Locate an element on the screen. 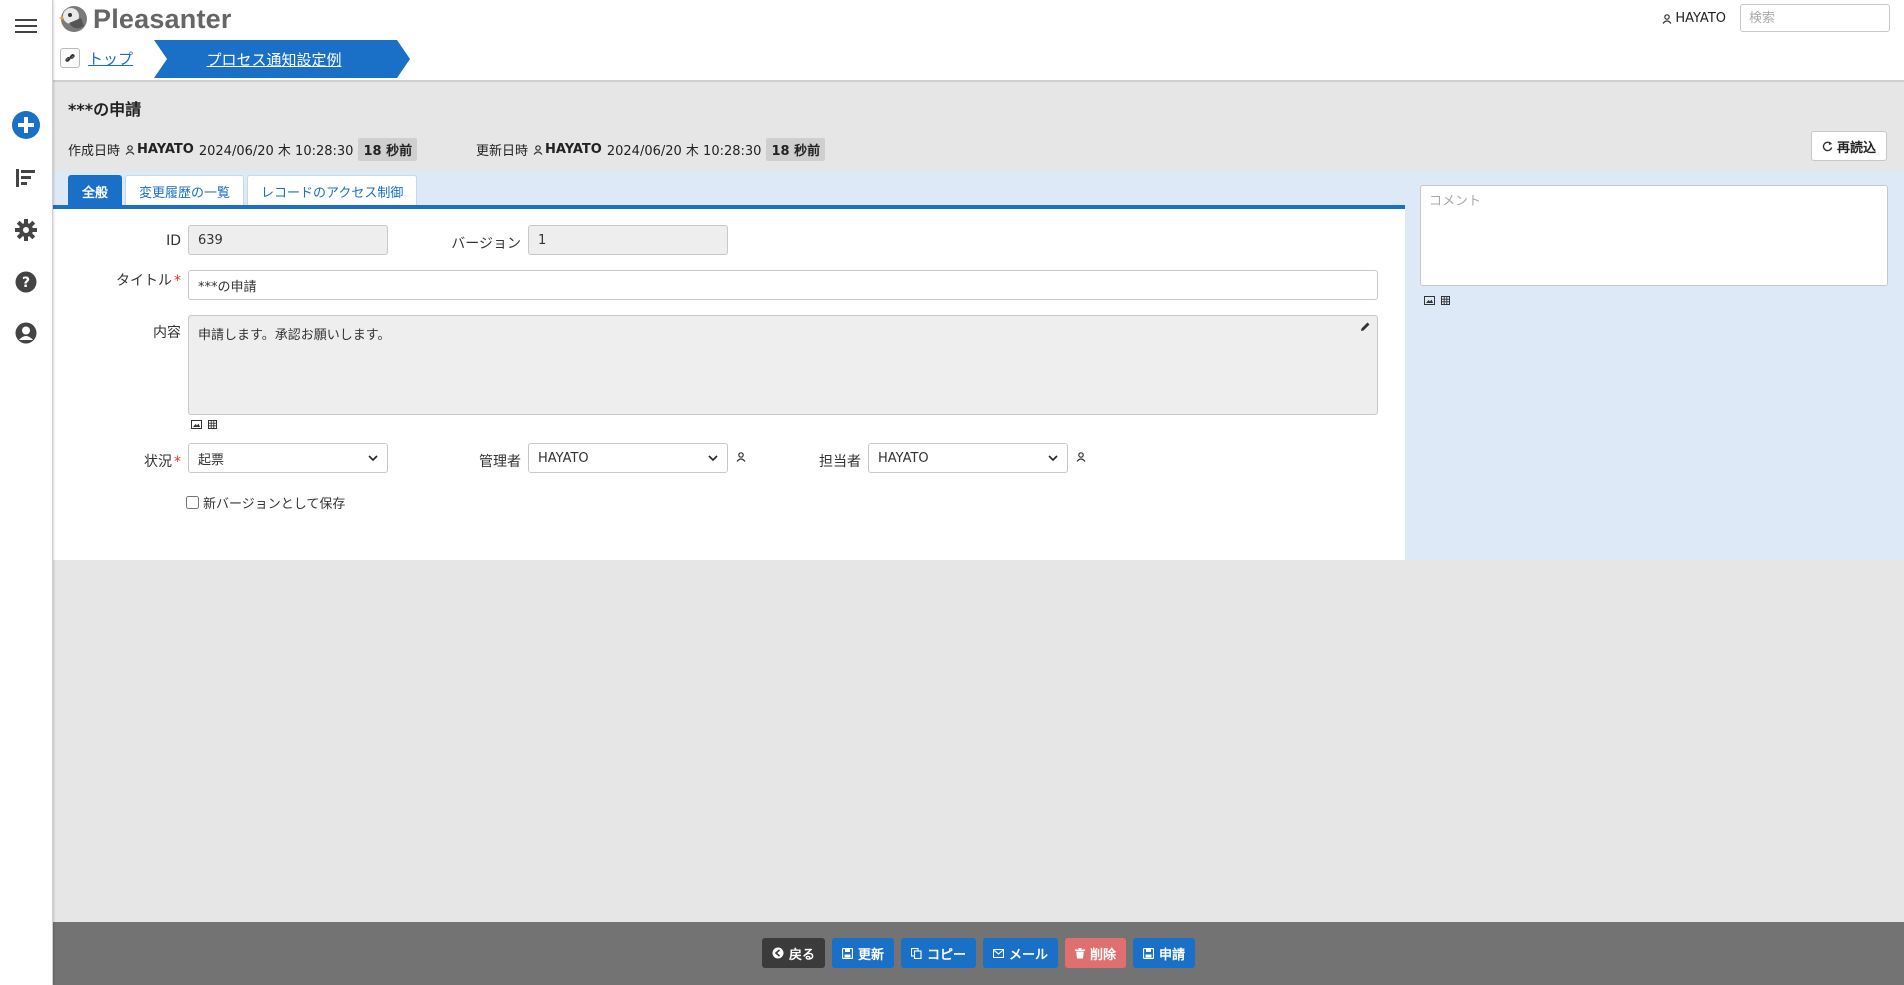 Image resolution: width=1904 pixels, height=985 pixels. trash-icon is located at coordinates (1080, 952).